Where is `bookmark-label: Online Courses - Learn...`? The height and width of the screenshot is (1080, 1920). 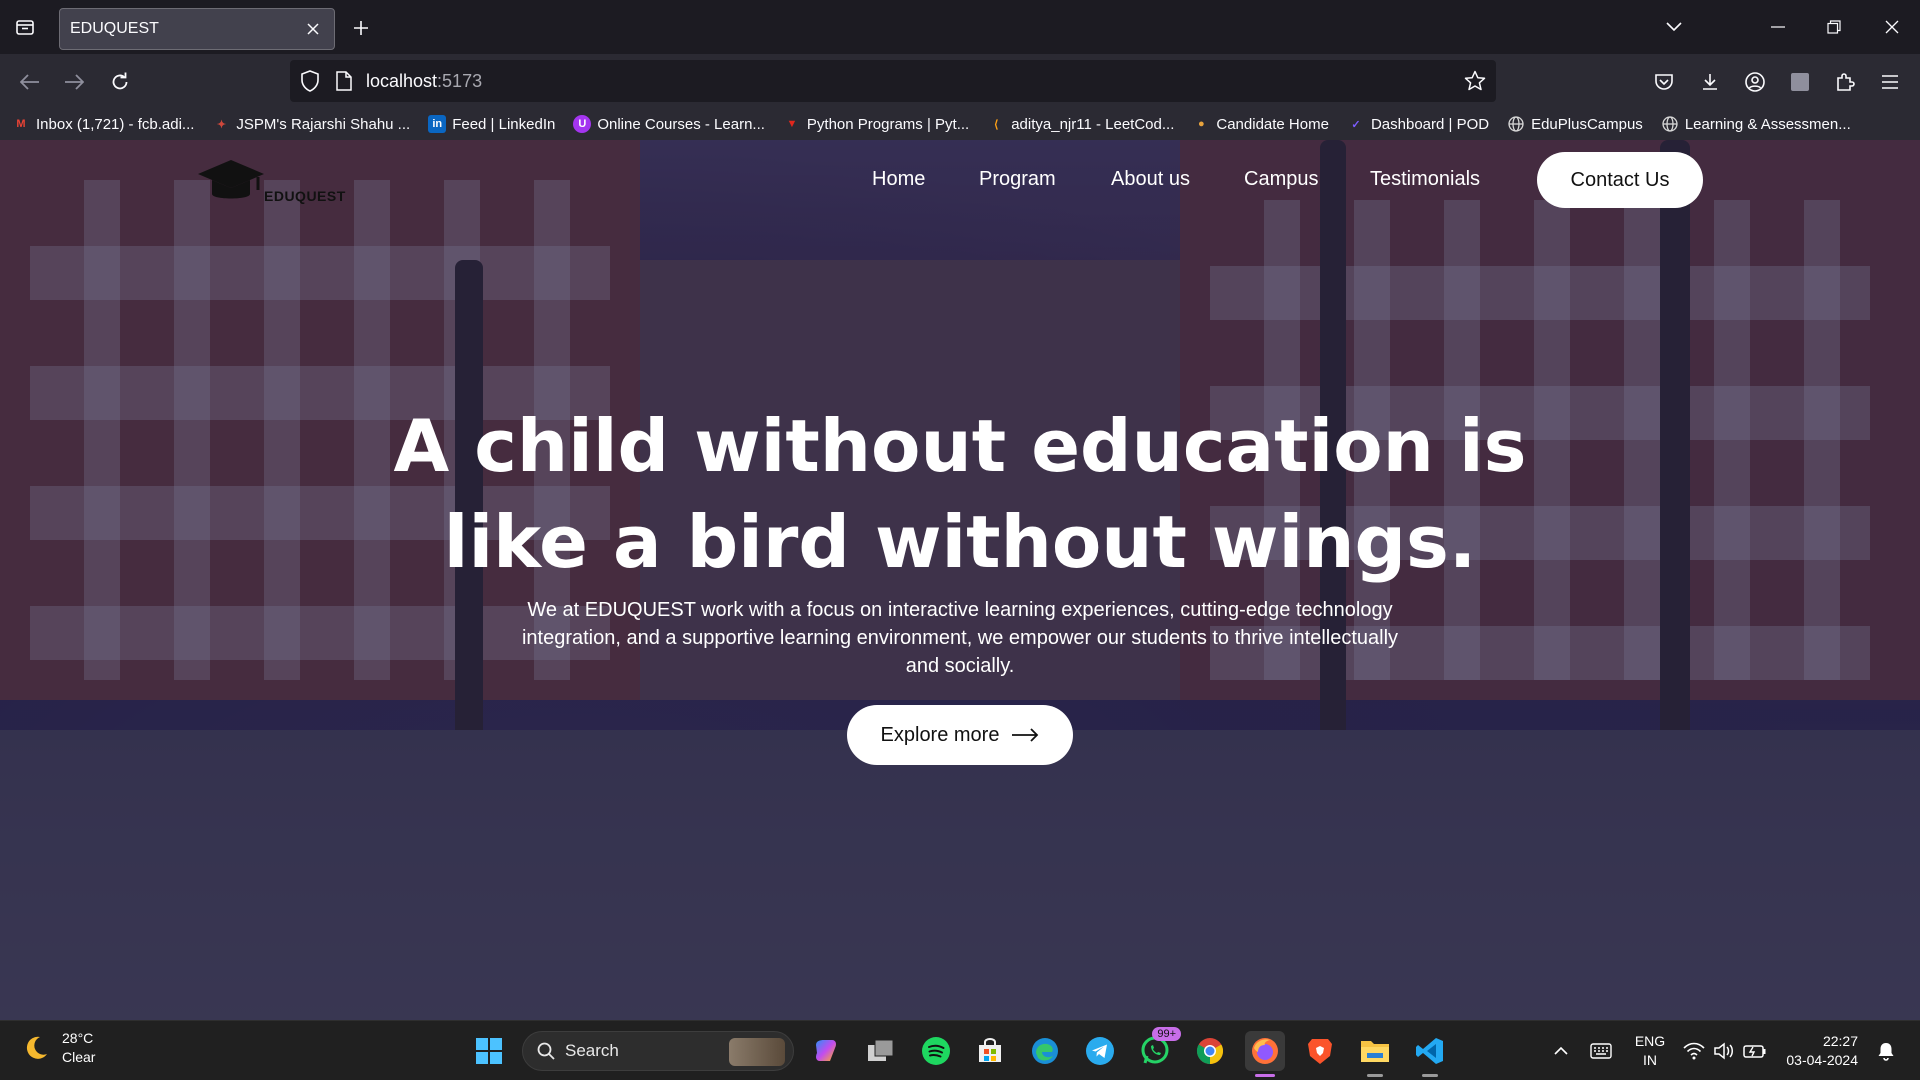 bookmark-label: Online Courses - Learn... is located at coordinates (681, 124).